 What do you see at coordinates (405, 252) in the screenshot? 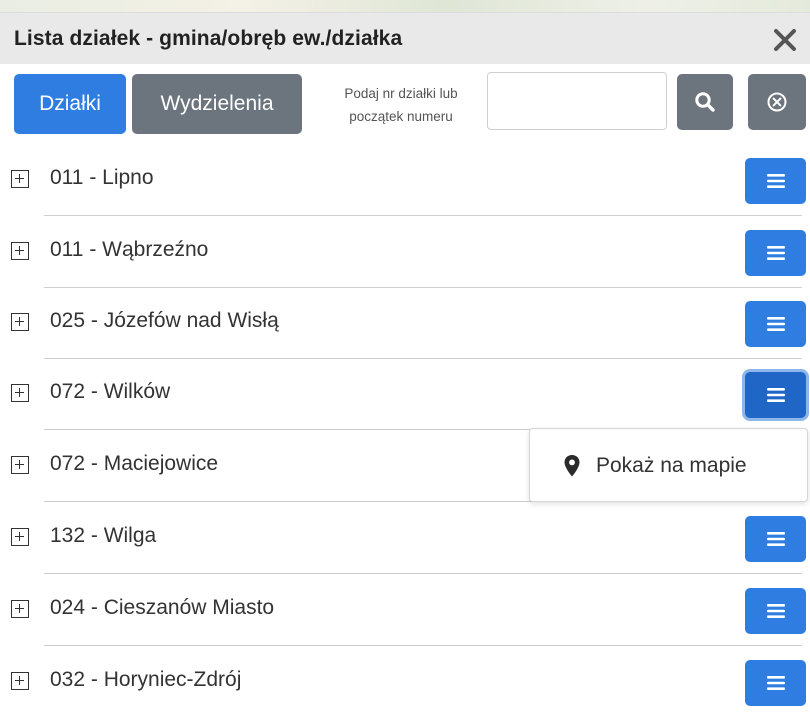
I see `list-item: 011 - Wąbrzeźno` at bounding box center [405, 252].